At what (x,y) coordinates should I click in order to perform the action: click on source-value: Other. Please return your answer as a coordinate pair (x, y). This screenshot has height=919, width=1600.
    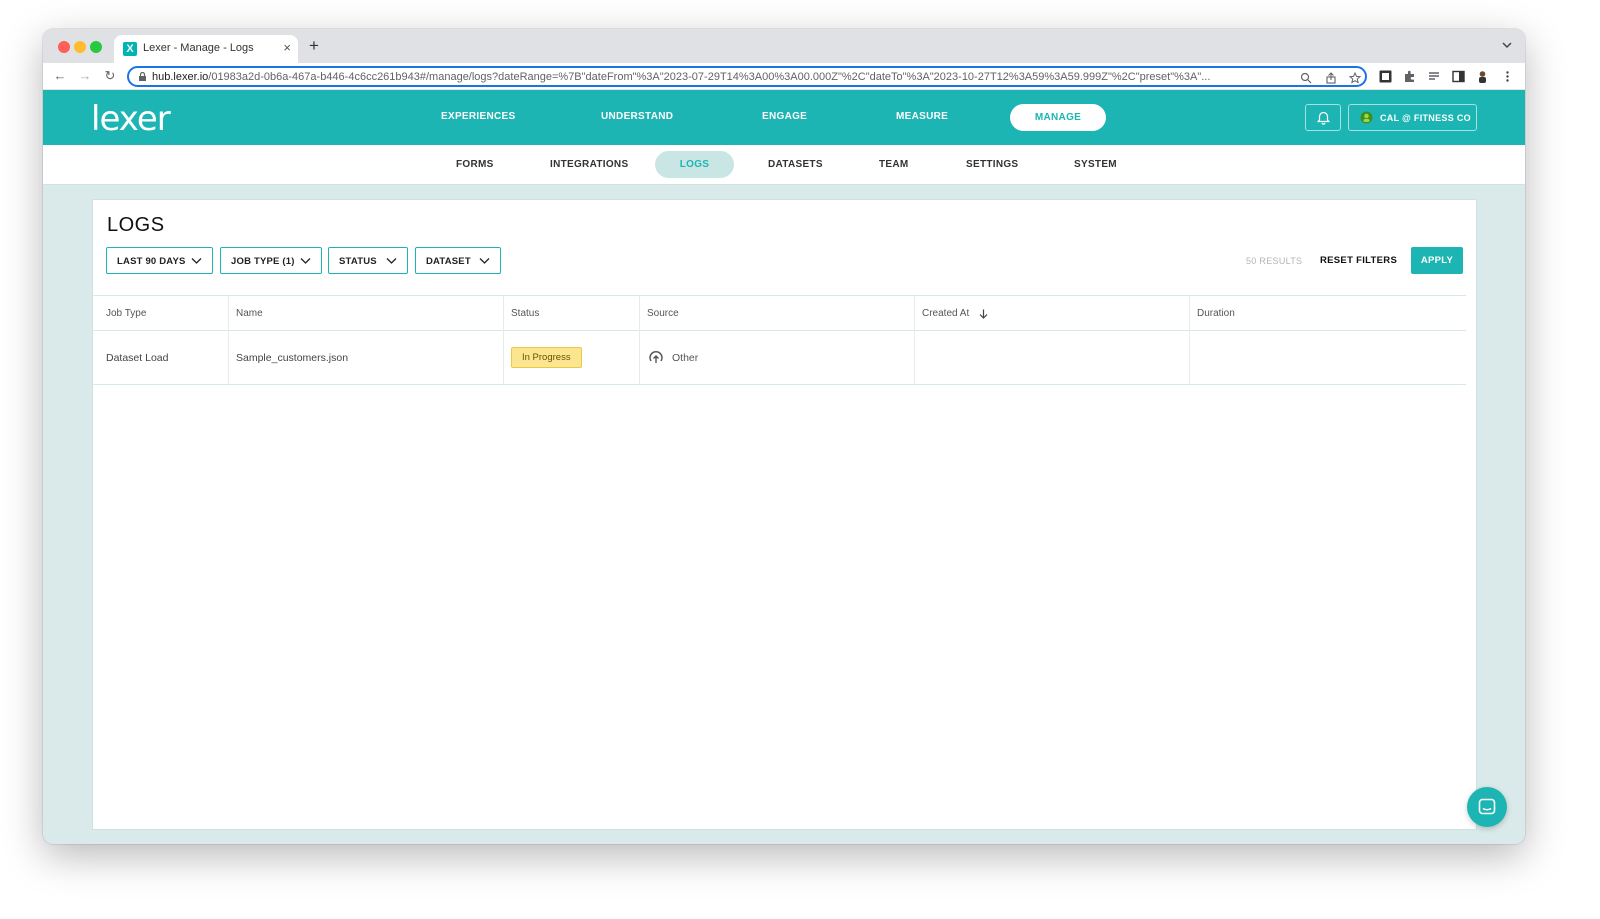
    Looking at the image, I should click on (685, 358).